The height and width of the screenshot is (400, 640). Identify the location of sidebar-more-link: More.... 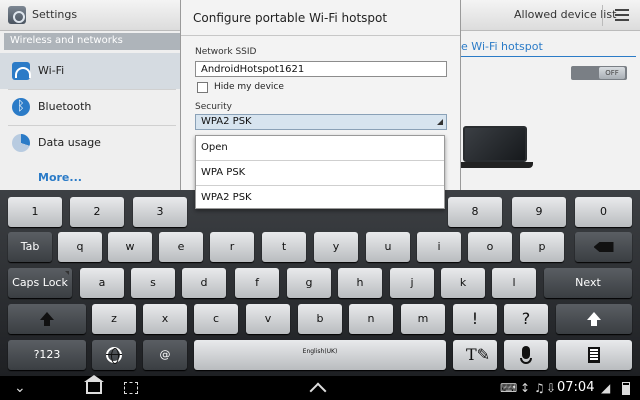
(60, 177).